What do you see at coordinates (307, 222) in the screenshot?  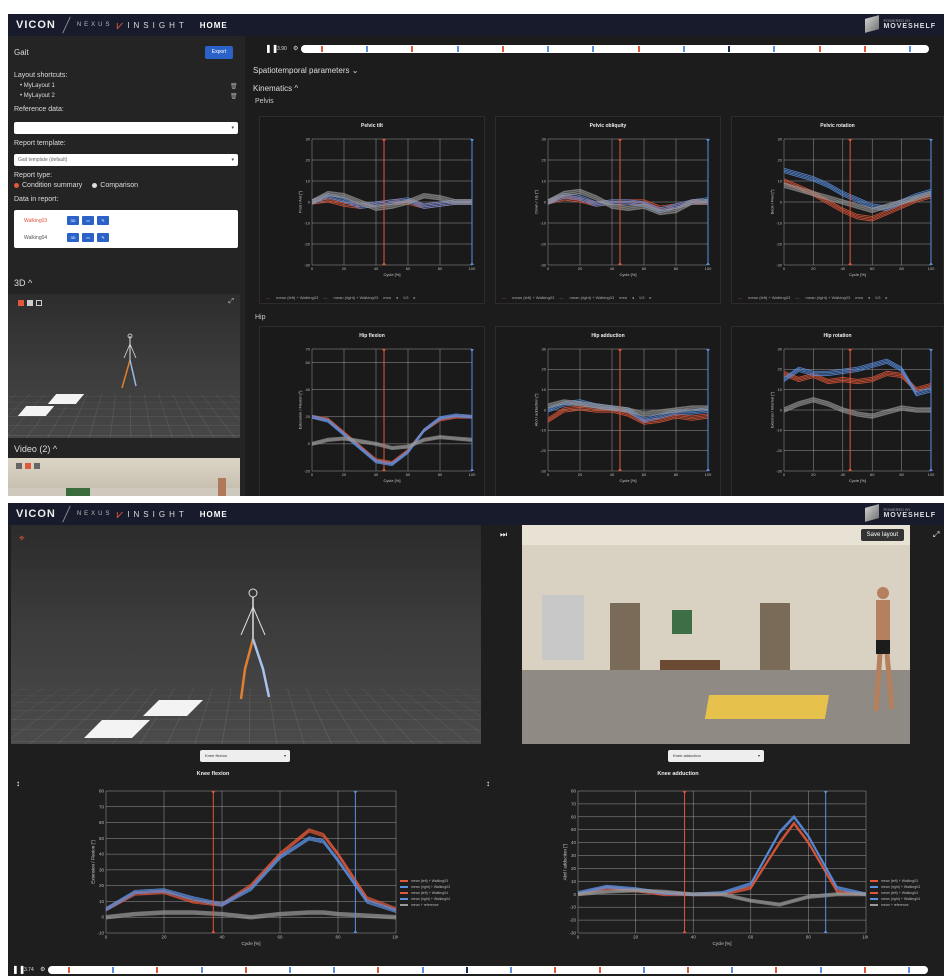 I see `y-tick-label: -10` at bounding box center [307, 222].